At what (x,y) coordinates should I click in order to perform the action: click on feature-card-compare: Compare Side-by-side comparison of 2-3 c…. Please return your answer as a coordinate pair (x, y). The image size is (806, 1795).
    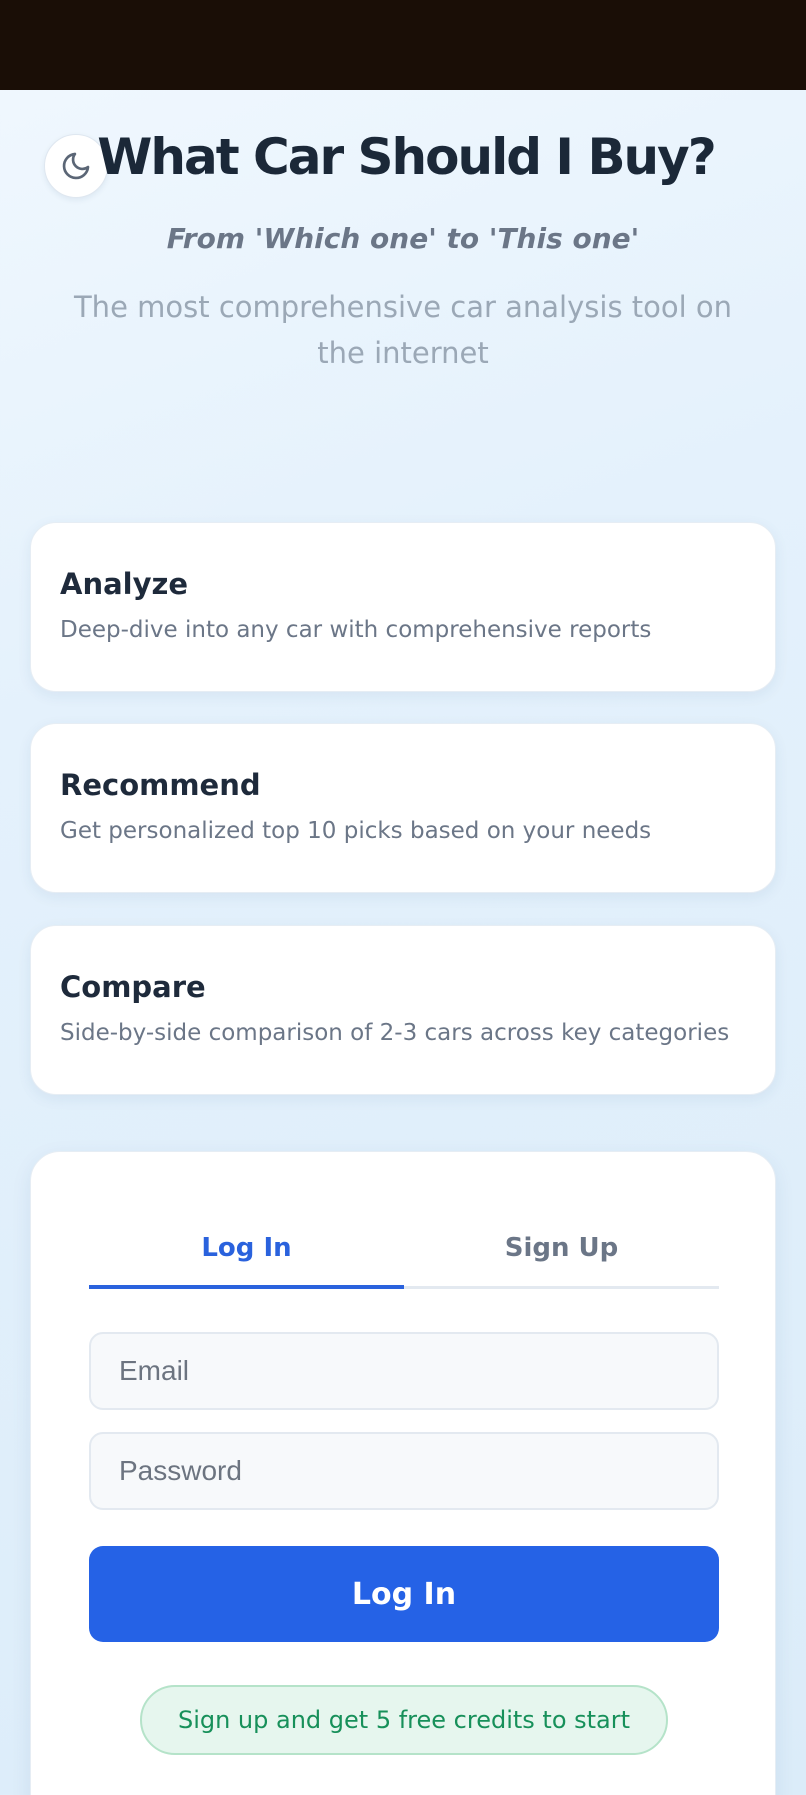
    Looking at the image, I should click on (403, 1010).